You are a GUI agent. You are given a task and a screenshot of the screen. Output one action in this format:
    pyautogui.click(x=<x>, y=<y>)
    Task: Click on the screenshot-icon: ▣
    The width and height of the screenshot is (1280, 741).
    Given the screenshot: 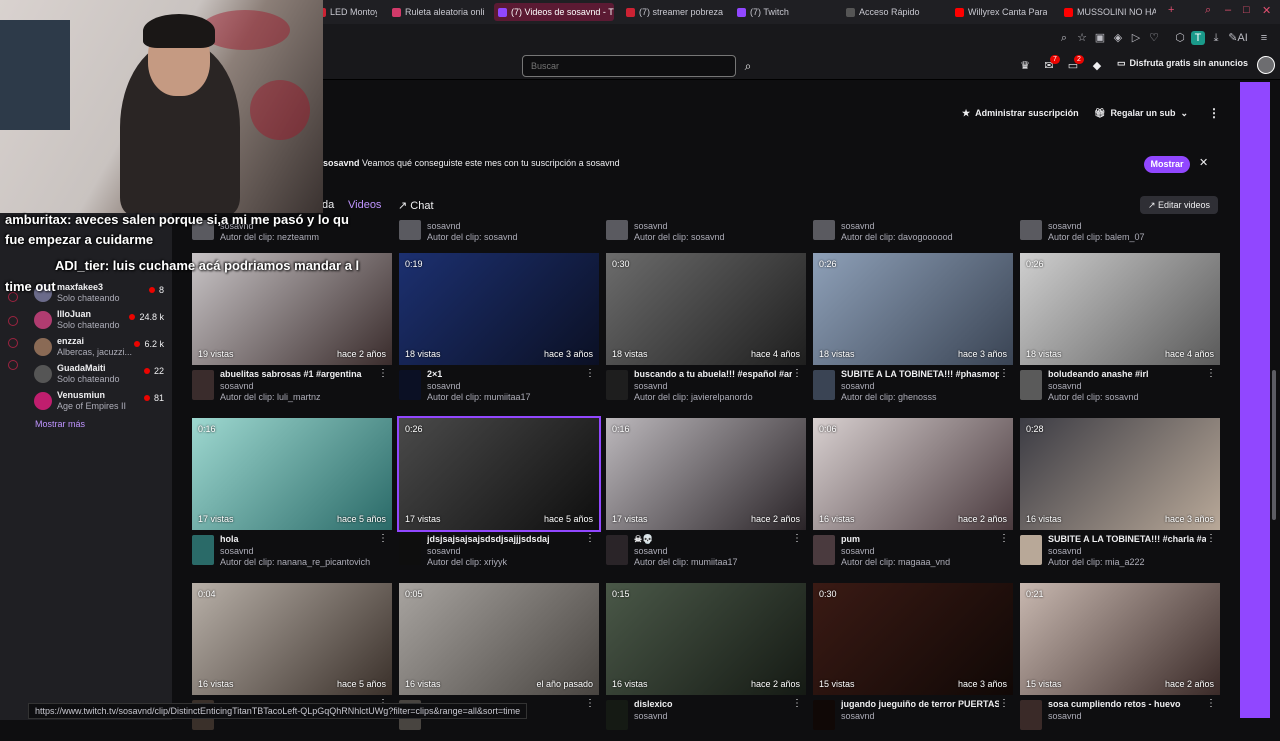 What is the action you would take?
    pyautogui.click(x=1100, y=38)
    